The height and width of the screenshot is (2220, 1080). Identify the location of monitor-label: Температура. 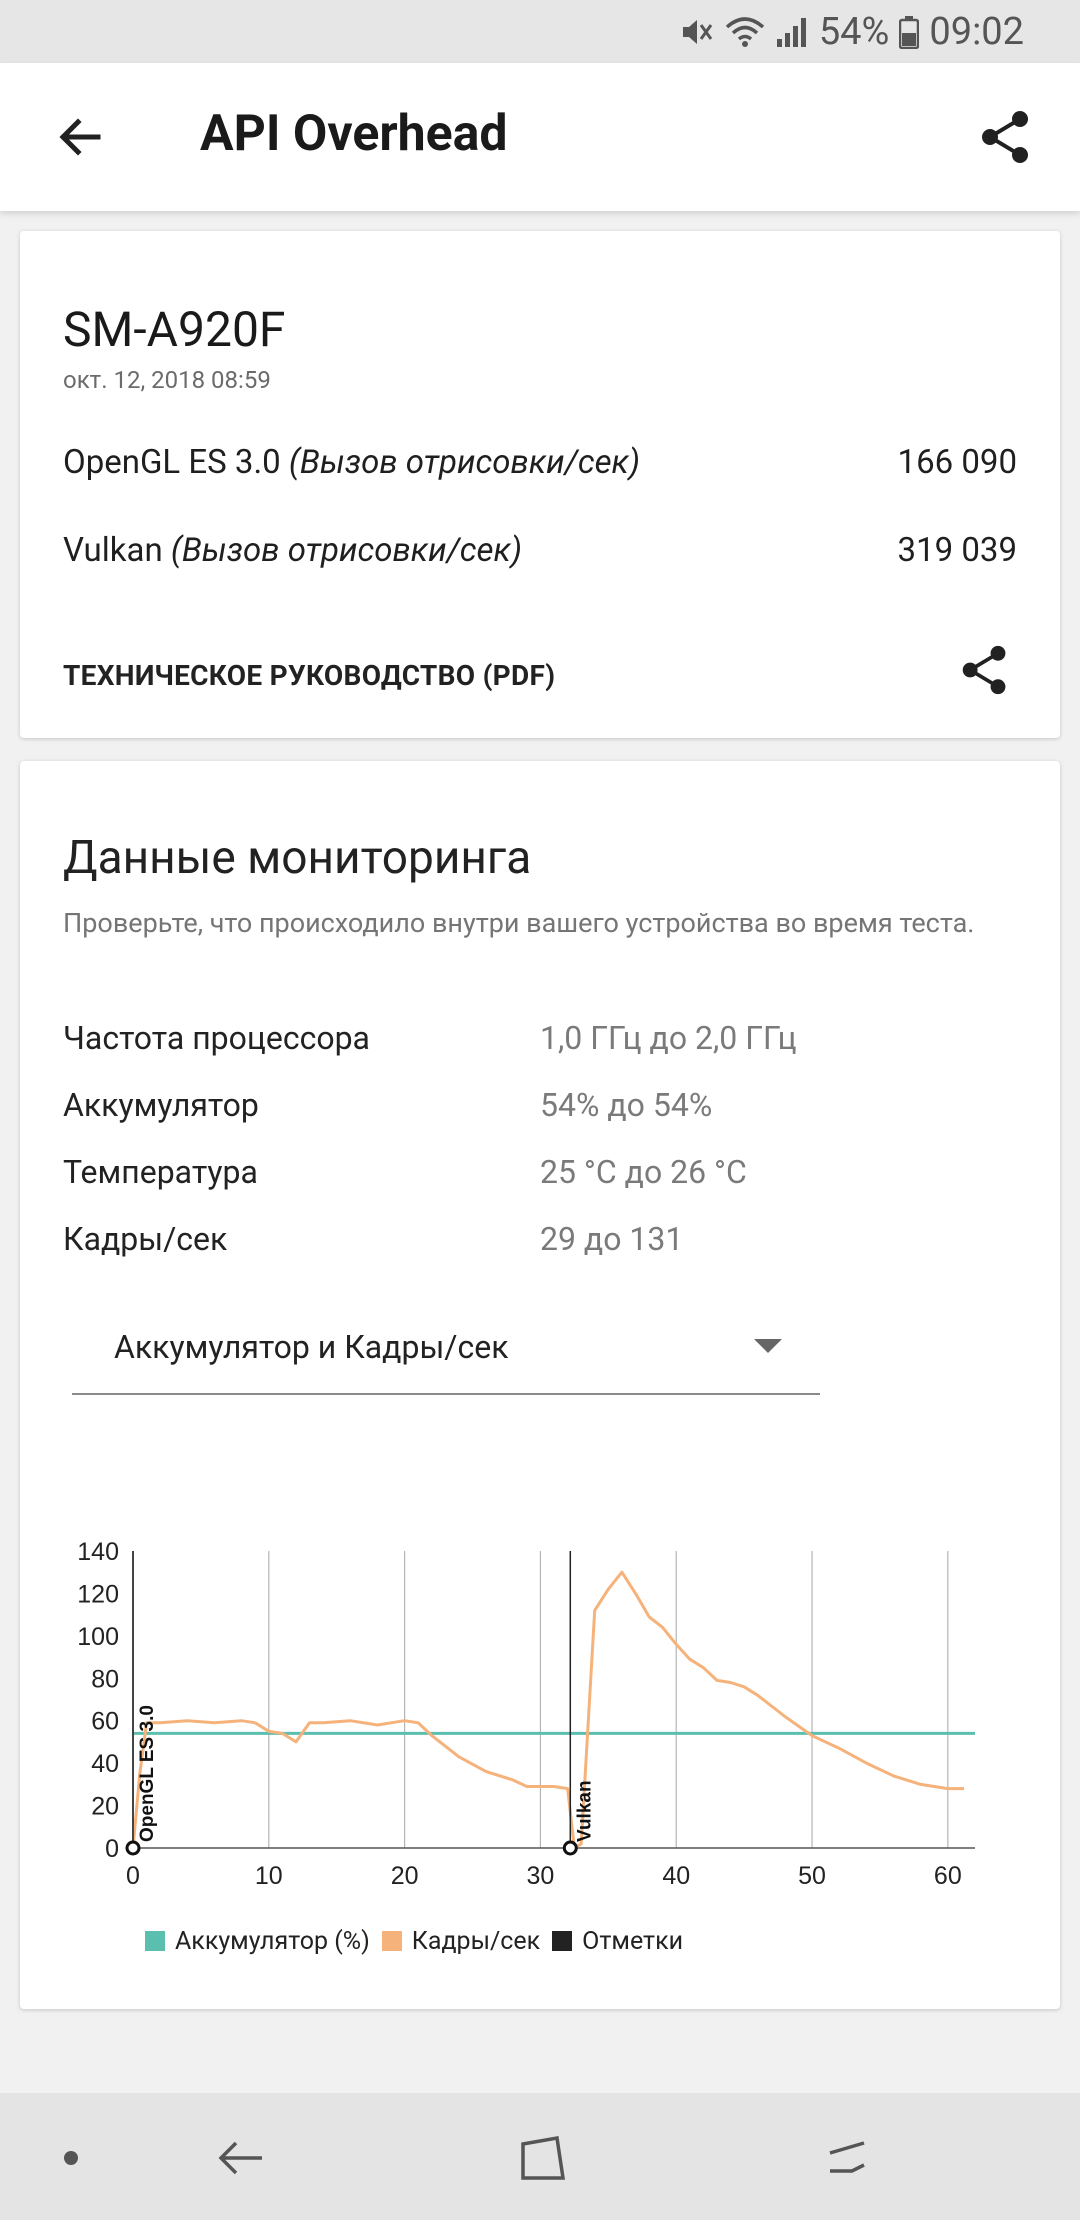
(160, 1172).